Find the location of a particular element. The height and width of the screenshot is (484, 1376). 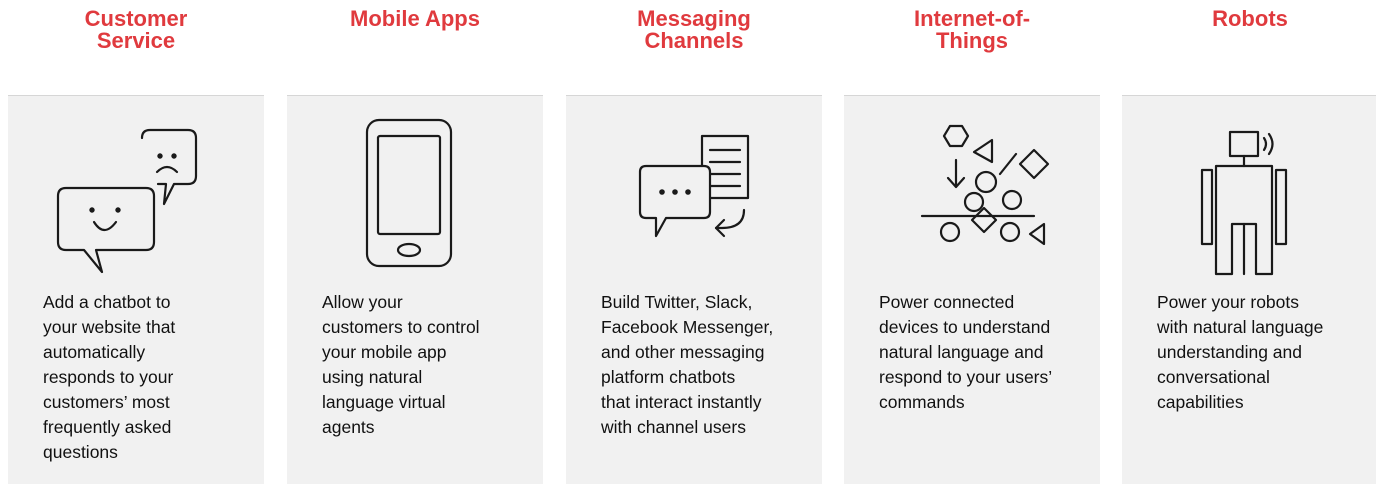

desc-line: respond to your users’ is located at coordinates (966, 377).